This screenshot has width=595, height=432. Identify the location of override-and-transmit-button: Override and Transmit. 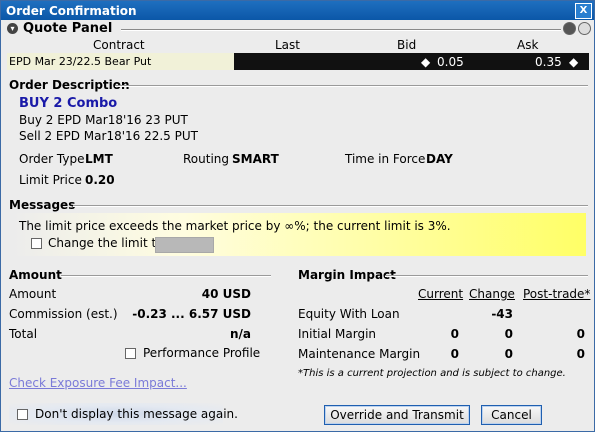
(397, 415).